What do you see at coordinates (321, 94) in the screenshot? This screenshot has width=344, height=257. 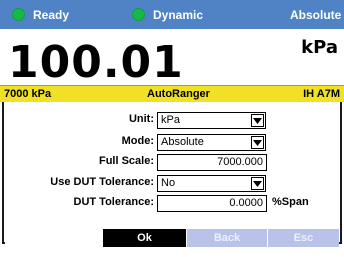 I see `module-label: IH A7M` at bounding box center [321, 94].